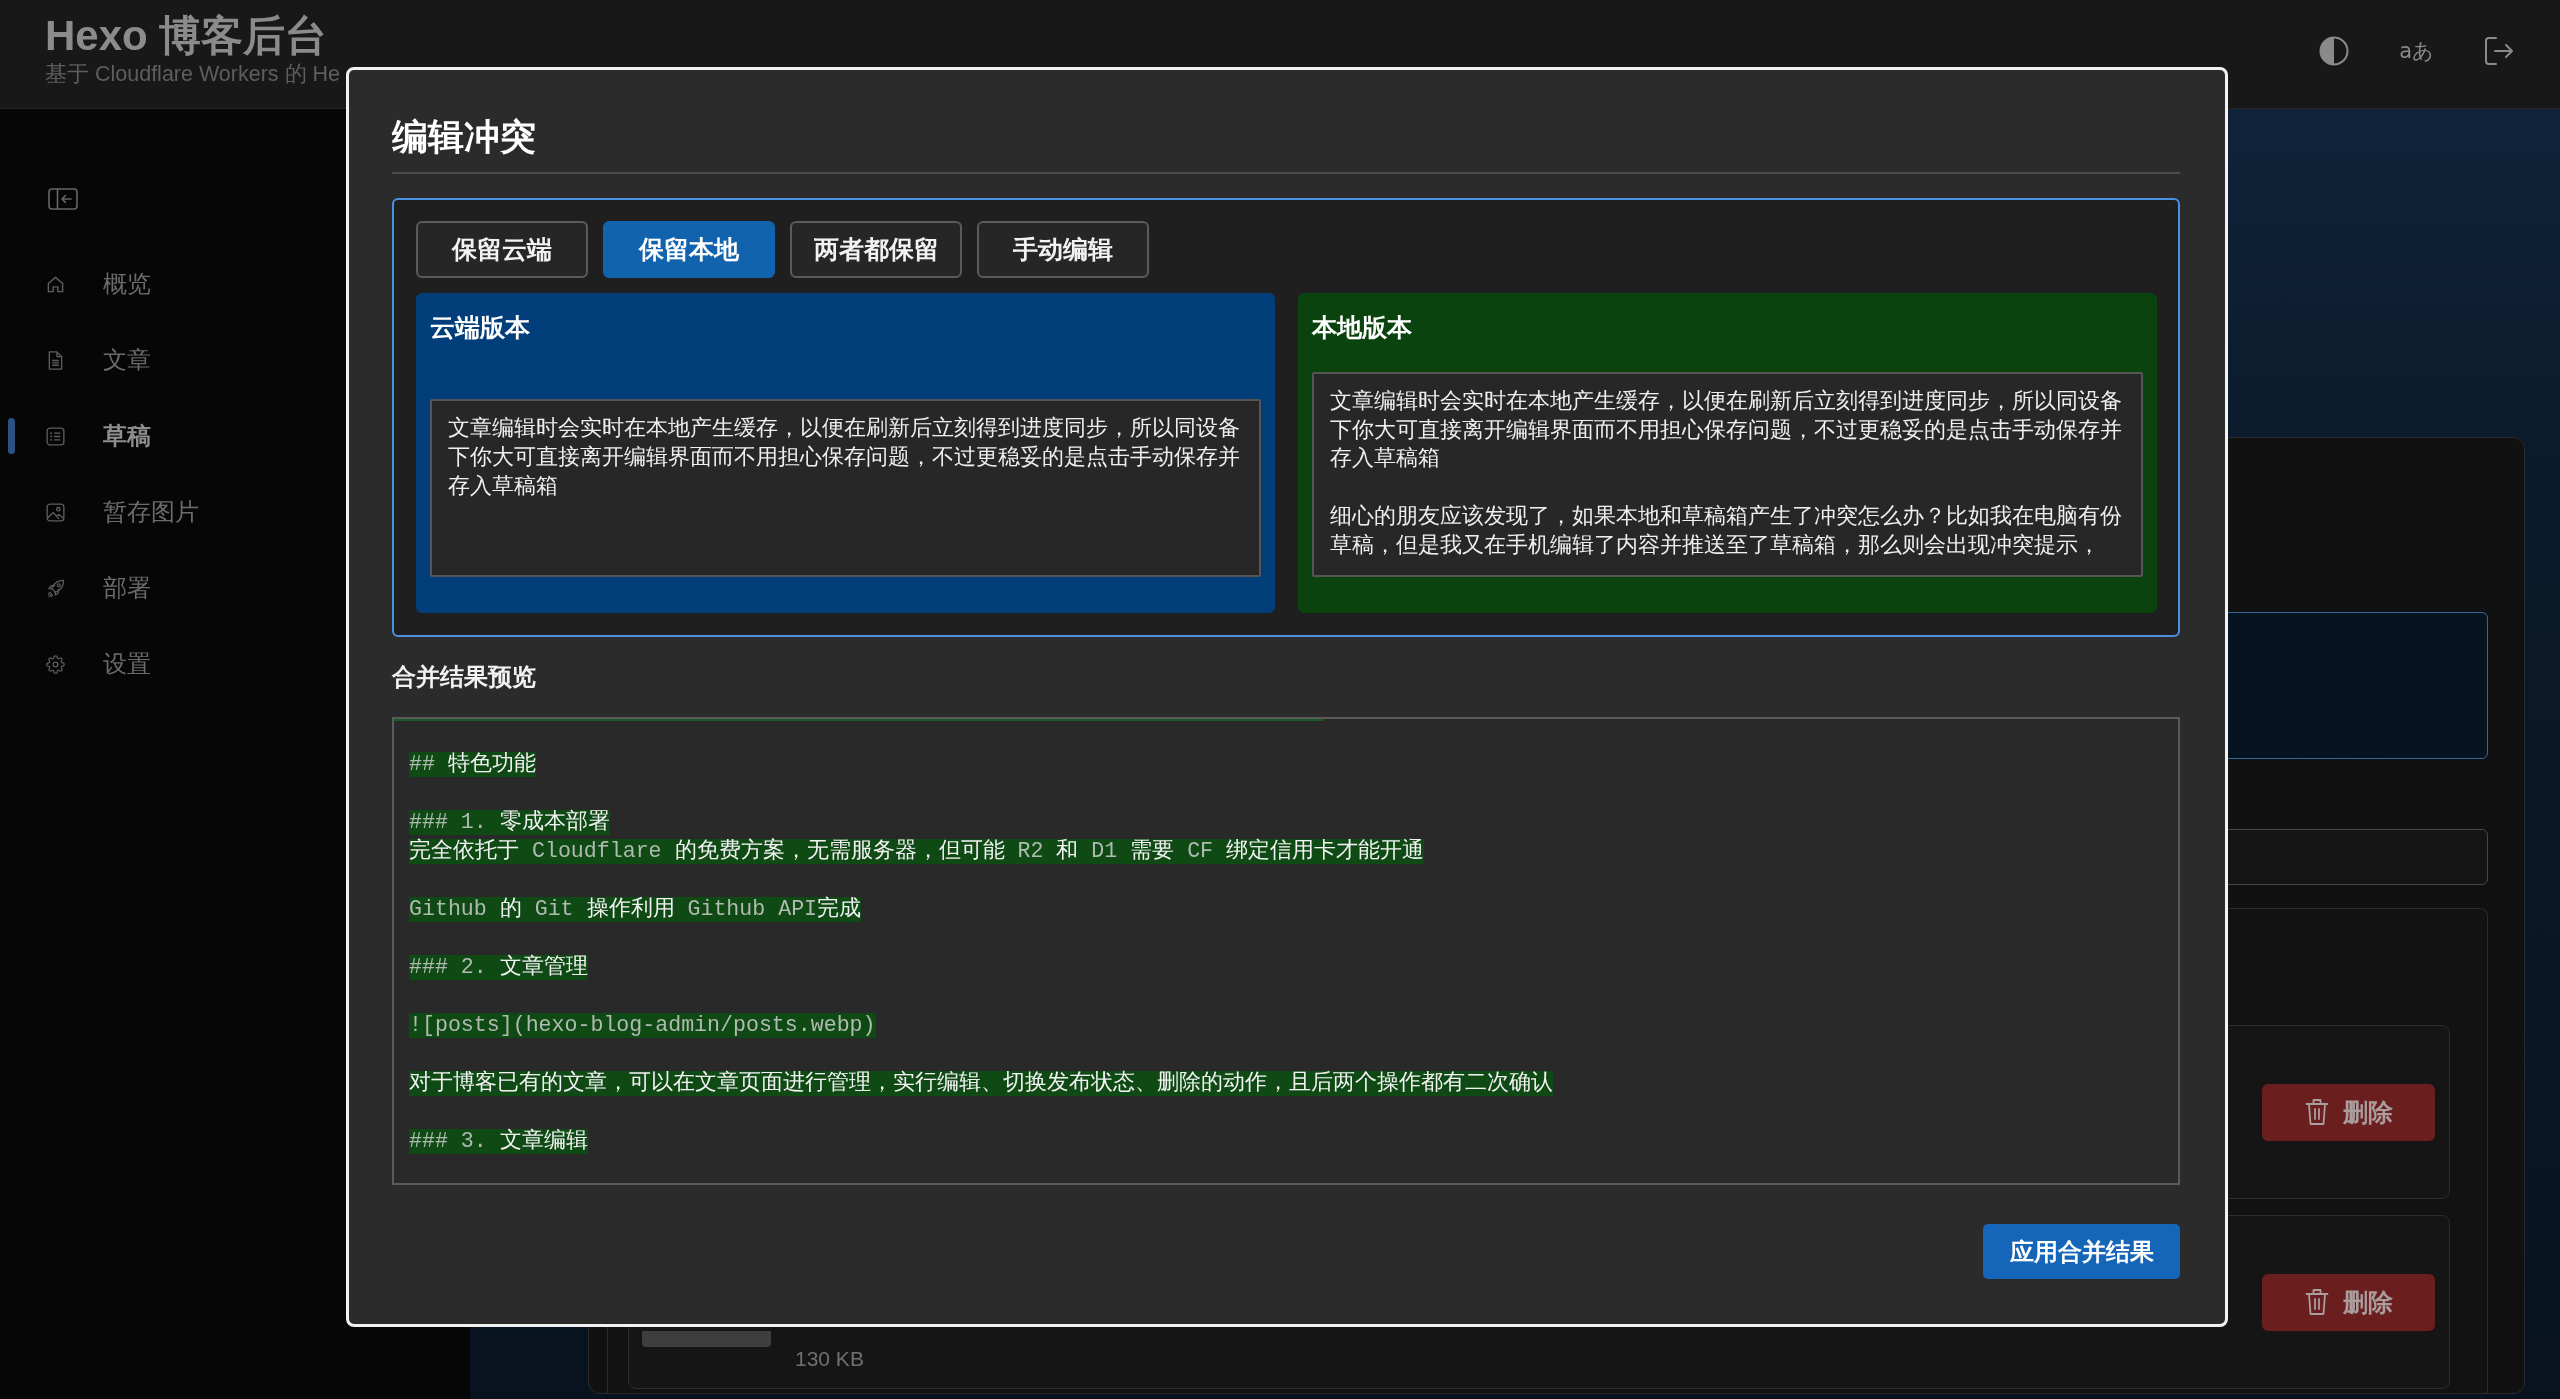 Image resolution: width=2560 pixels, height=1399 pixels. What do you see at coordinates (99, 512) in the screenshot?
I see `sidebar-item: 暂存图片` at bounding box center [99, 512].